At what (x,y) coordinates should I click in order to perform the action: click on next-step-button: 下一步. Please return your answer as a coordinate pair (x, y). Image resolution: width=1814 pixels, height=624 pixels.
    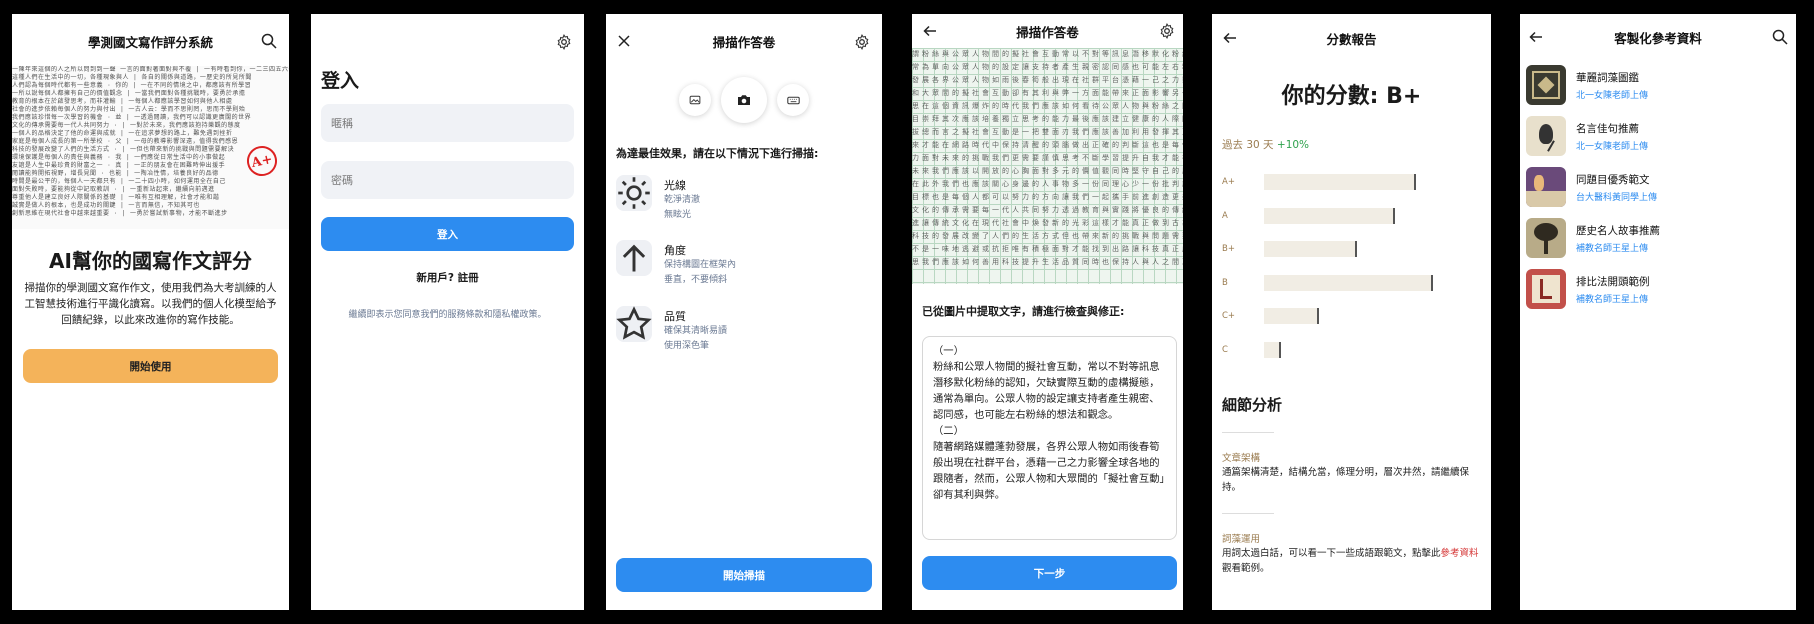
    Looking at the image, I should click on (1049, 573).